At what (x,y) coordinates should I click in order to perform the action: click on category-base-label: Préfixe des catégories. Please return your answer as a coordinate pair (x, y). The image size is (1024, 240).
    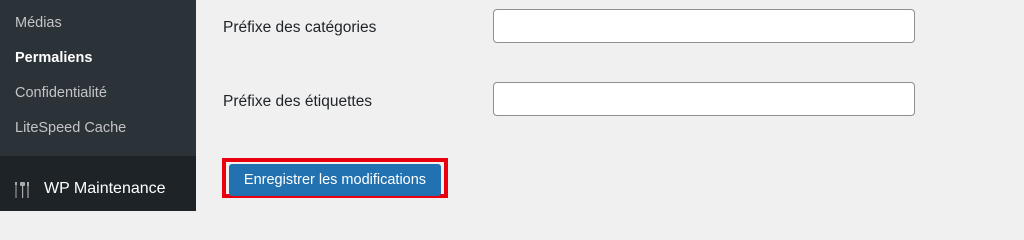
    Looking at the image, I should click on (300, 27).